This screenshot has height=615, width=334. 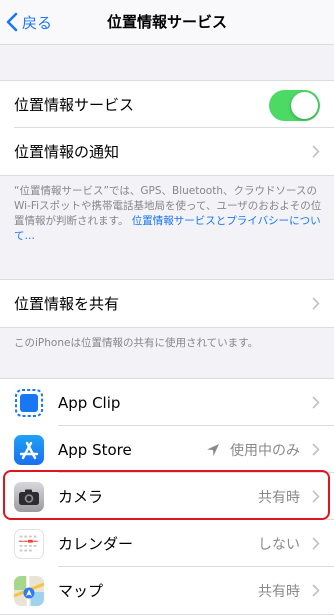 I want to click on share-location-row: 位置情報を共有, so click(x=167, y=303).